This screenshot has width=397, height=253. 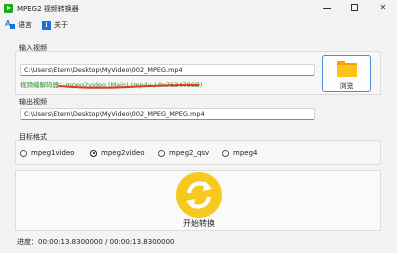 I want to click on close-icon: ✕, so click(x=383, y=7).